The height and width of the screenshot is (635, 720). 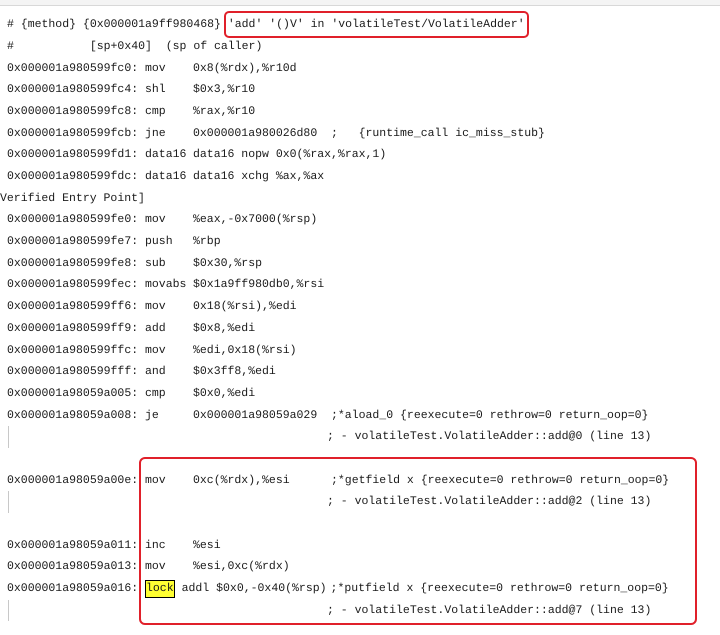 I want to click on instruction-address: 0x000001a980599ffc:, so click(x=73, y=350).